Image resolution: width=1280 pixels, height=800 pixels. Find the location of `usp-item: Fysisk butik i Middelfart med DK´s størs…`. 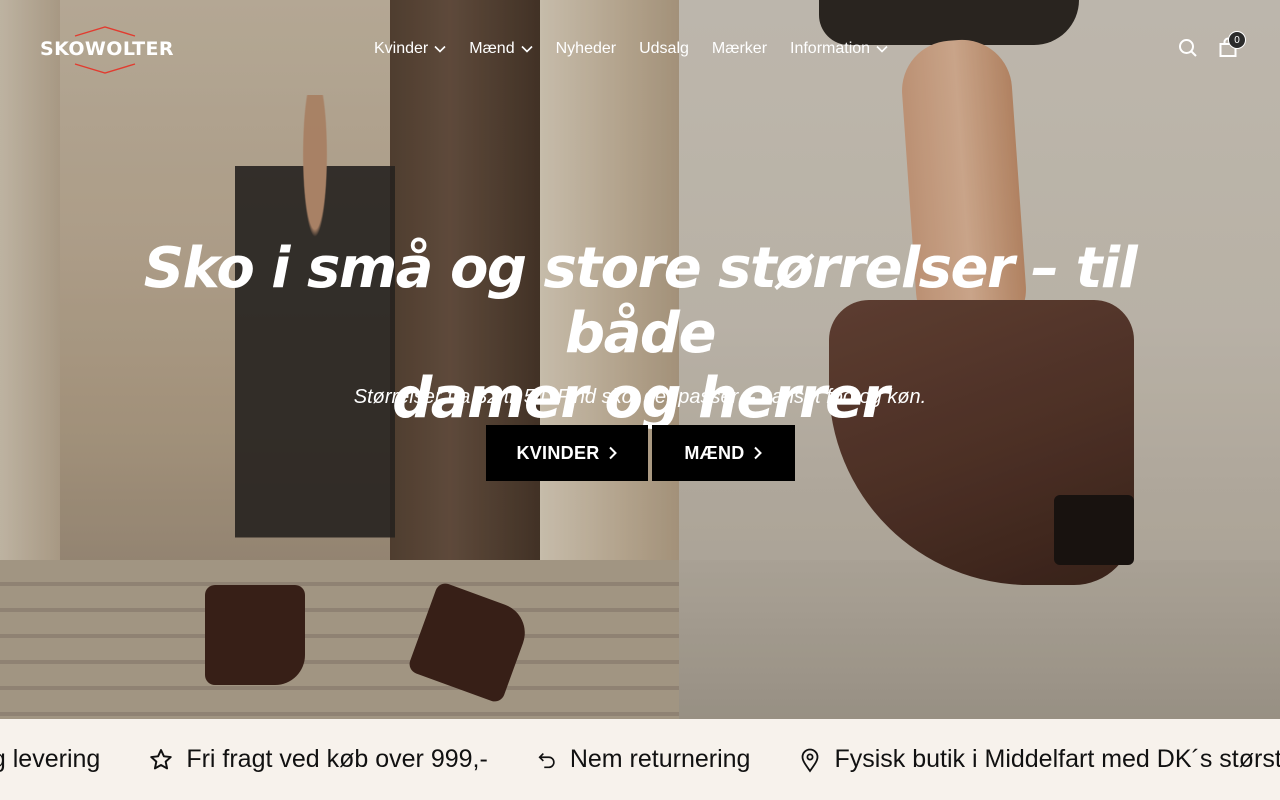

usp-item: Fysisk butik i Middelfart med DK´s størs… is located at coordinates (1039, 759).